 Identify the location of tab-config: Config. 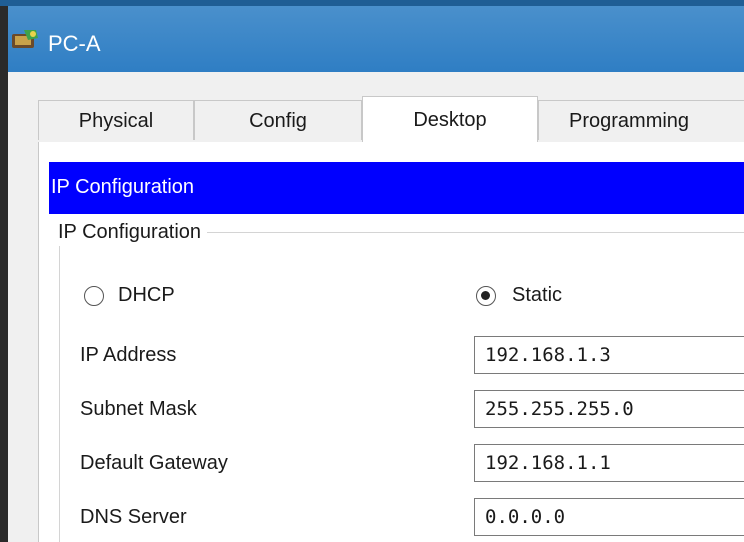
(278, 120).